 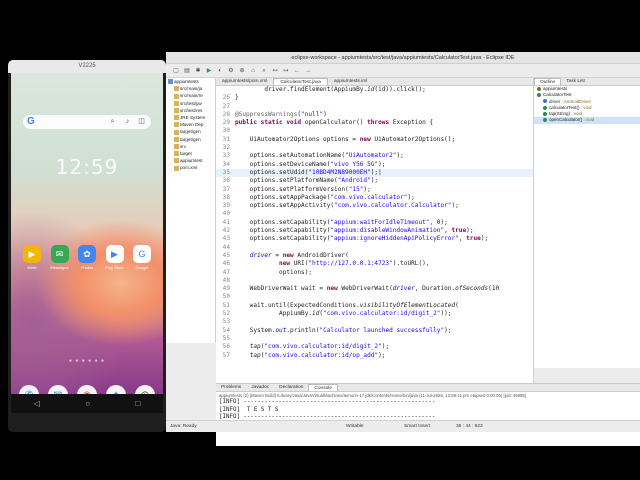 I want to click on code-line: 34 options.setDeviceName("vivo Y56 5G");, so click(x=374, y=165).